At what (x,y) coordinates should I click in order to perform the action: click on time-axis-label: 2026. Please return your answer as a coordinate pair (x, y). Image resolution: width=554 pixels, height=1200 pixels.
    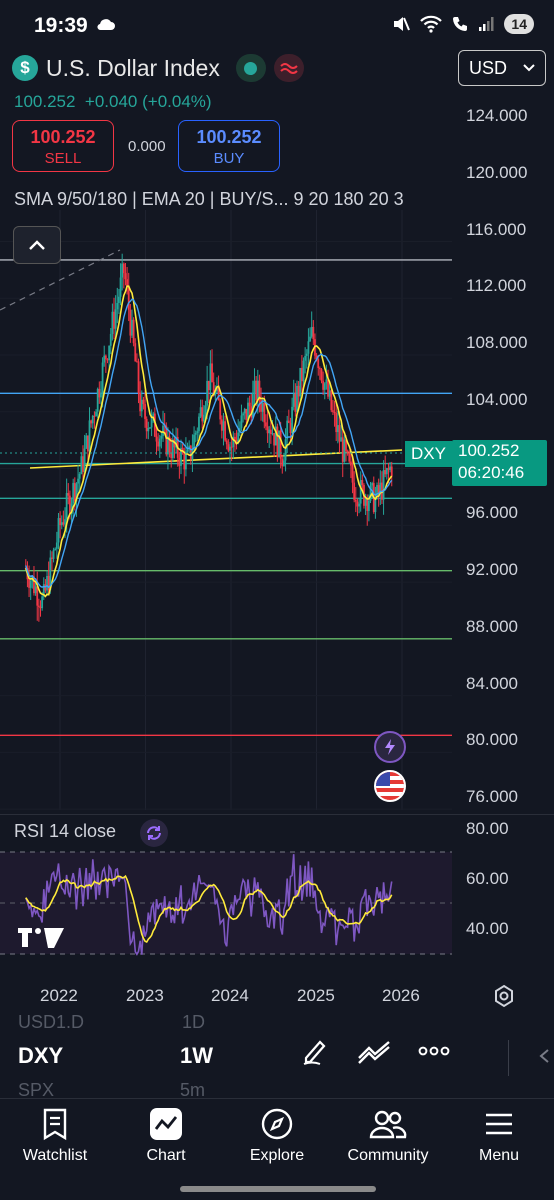
    Looking at the image, I should click on (401, 995).